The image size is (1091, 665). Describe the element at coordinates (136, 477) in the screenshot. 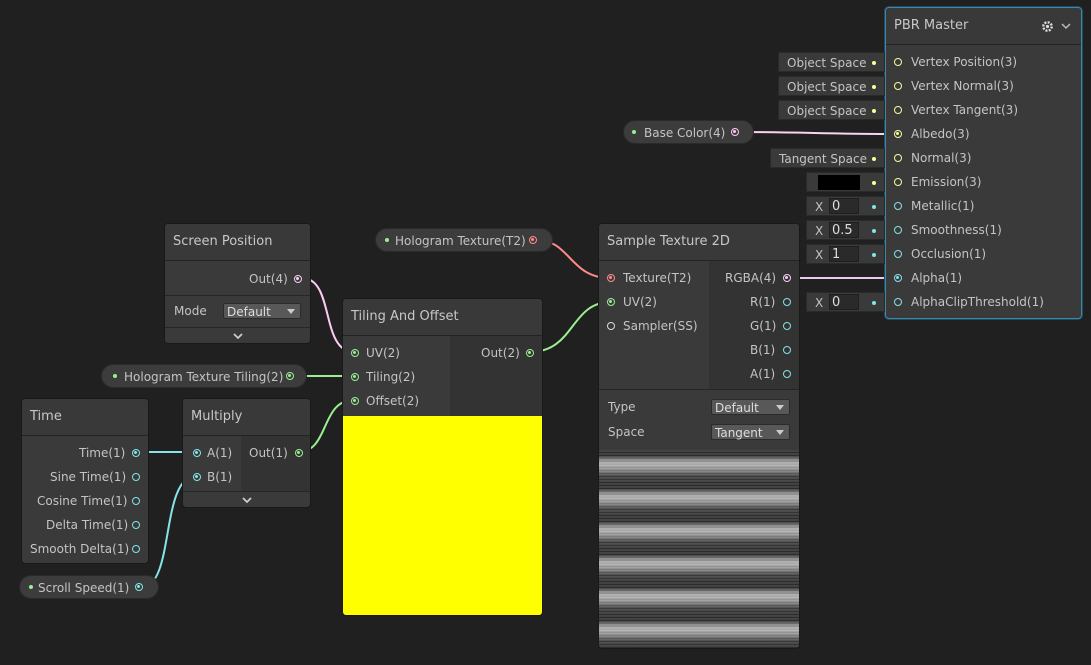

I see `sine-time-out-port` at that location.